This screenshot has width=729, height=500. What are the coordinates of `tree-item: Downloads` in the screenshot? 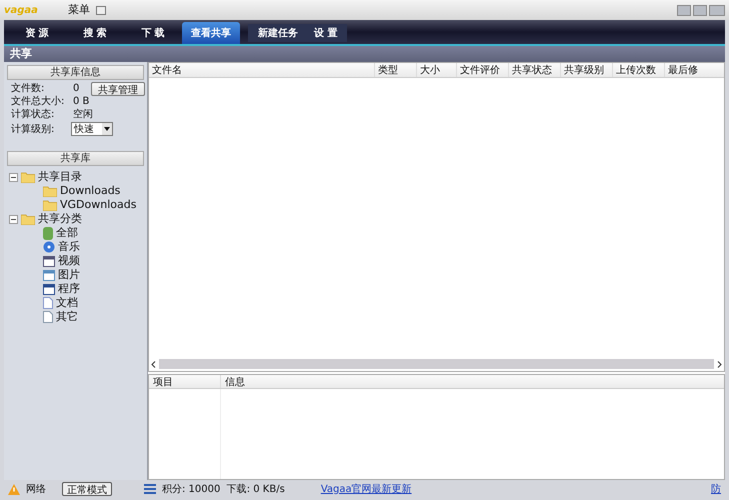 It's located at (90, 191).